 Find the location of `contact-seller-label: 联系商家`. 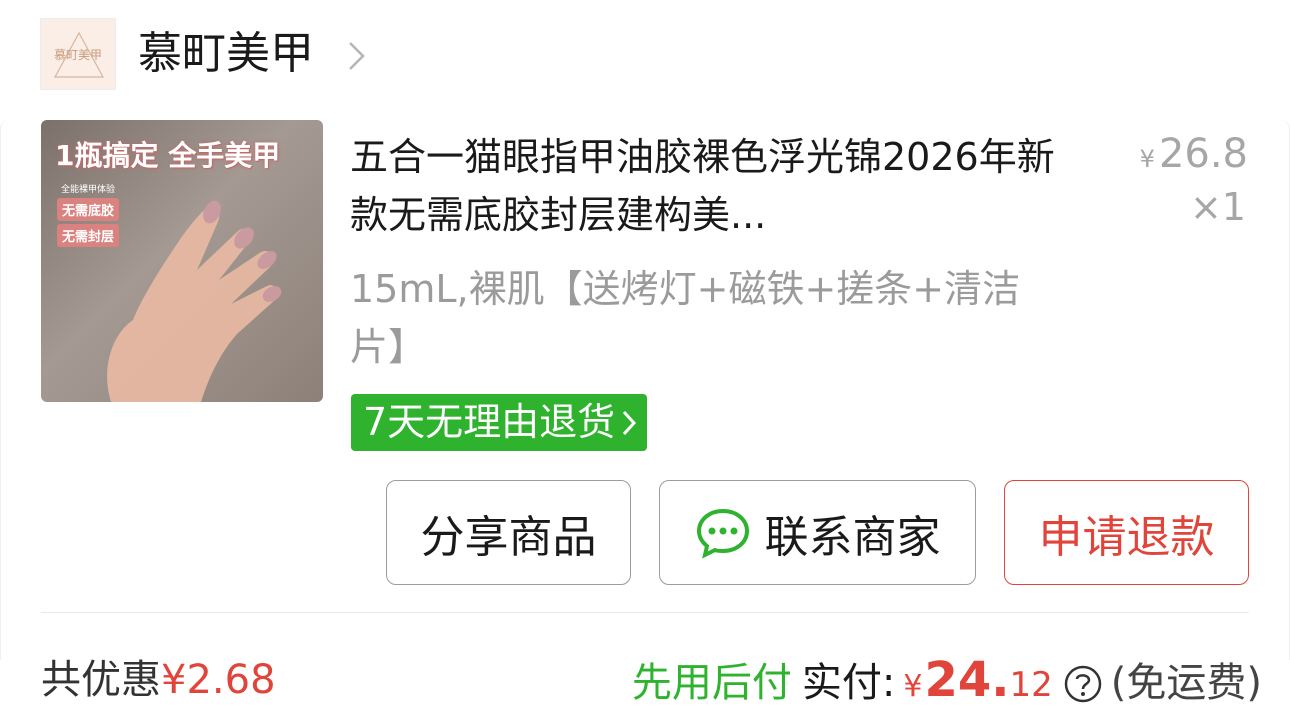

contact-seller-label: 联系商家 is located at coordinates (852, 537).